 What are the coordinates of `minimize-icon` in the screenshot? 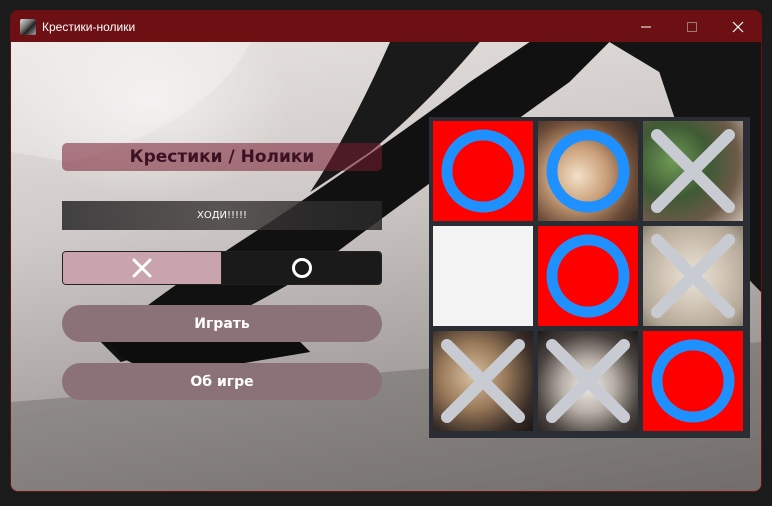 It's located at (646, 26).